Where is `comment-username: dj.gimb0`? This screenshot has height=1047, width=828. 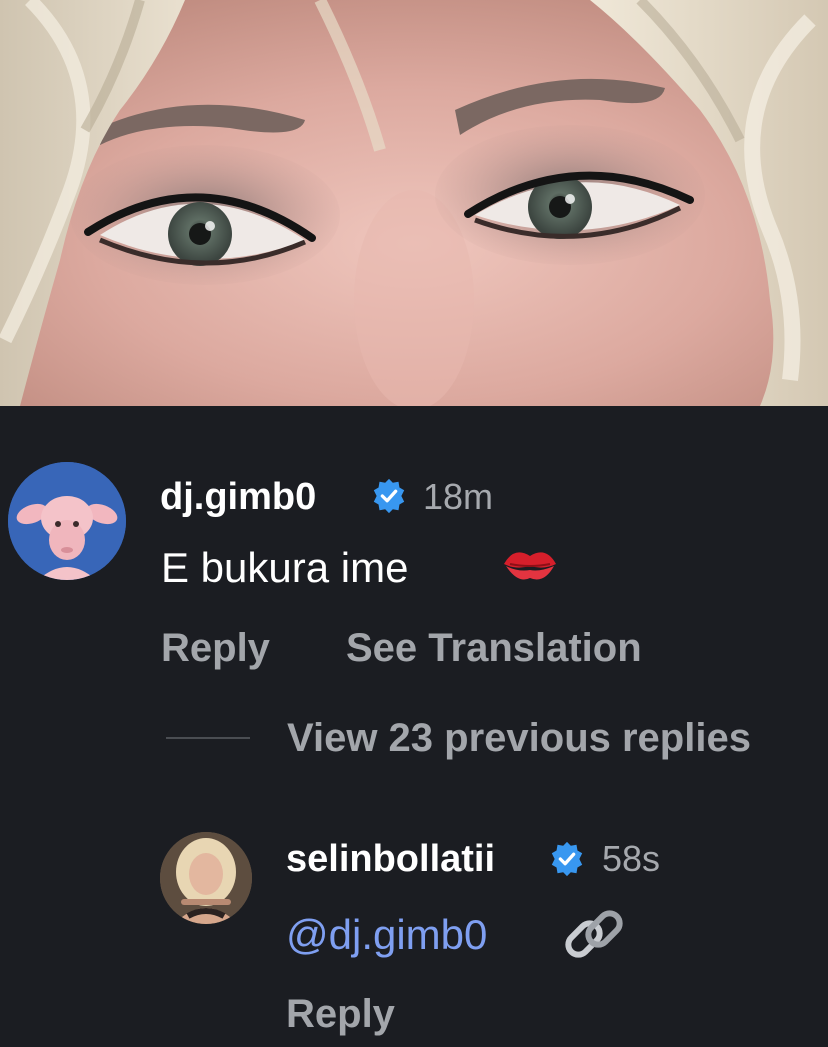
comment-username: dj.gimb0 is located at coordinates (238, 497).